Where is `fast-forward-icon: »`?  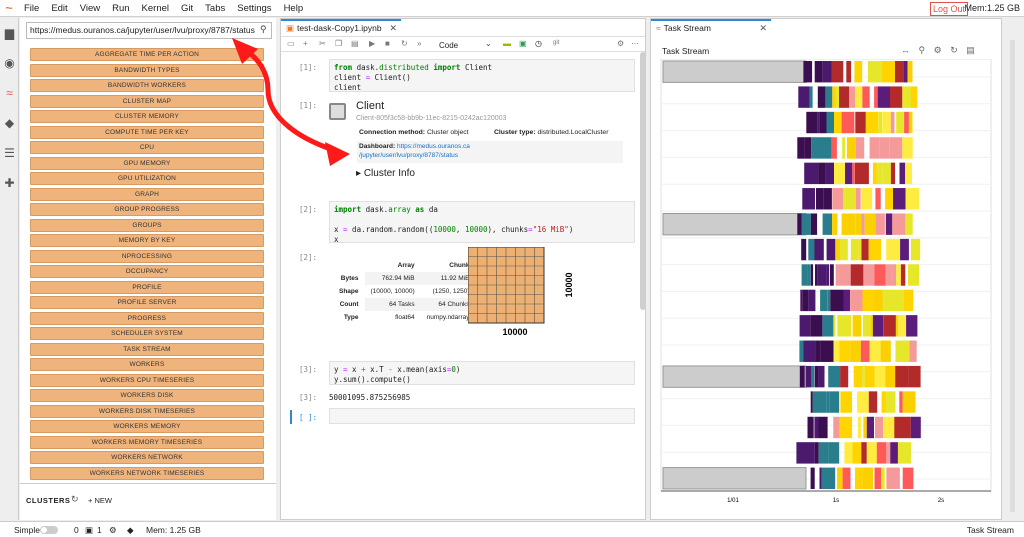 fast-forward-icon: » is located at coordinates (419, 43).